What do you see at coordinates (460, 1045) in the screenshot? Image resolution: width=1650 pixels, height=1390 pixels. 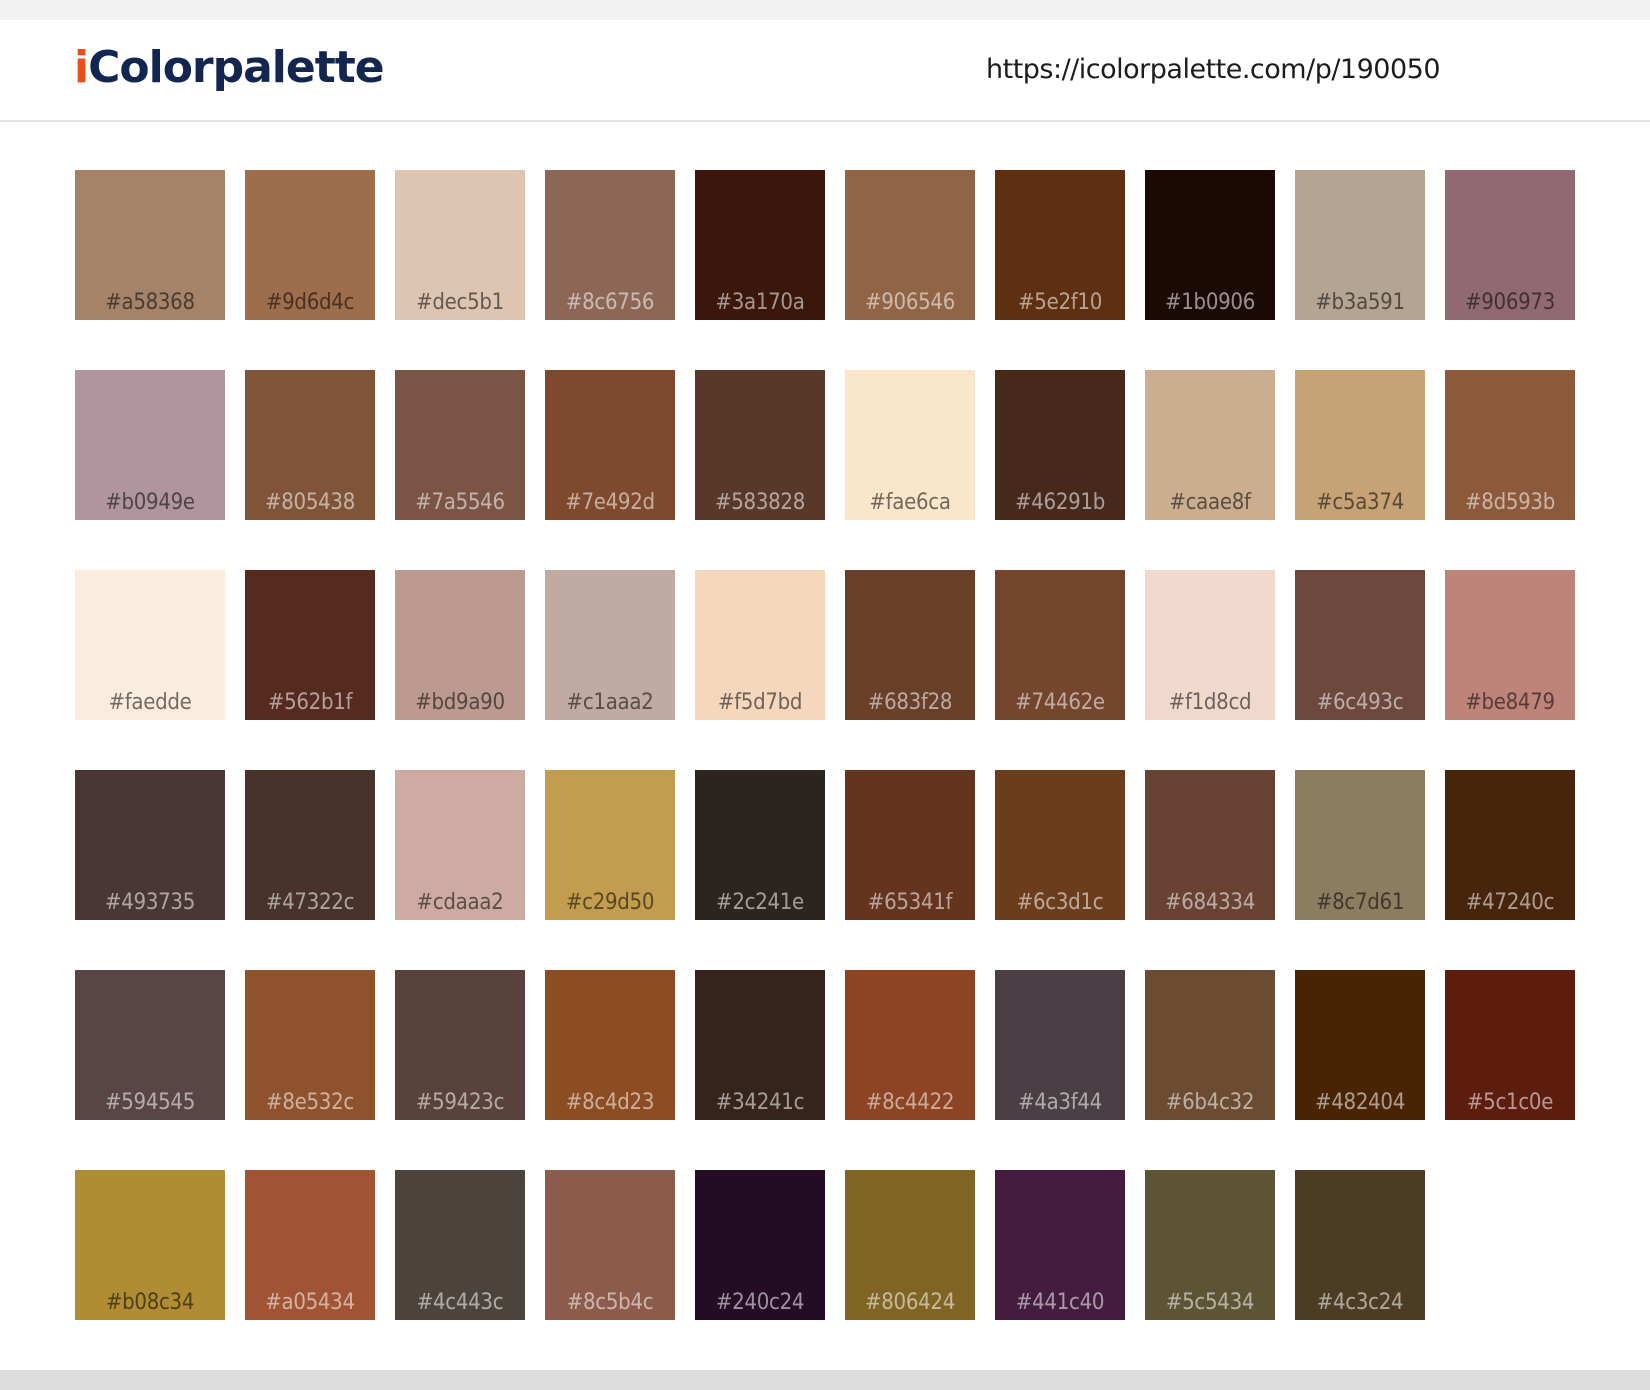 I see `color-swatch: #59423c` at bounding box center [460, 1045].